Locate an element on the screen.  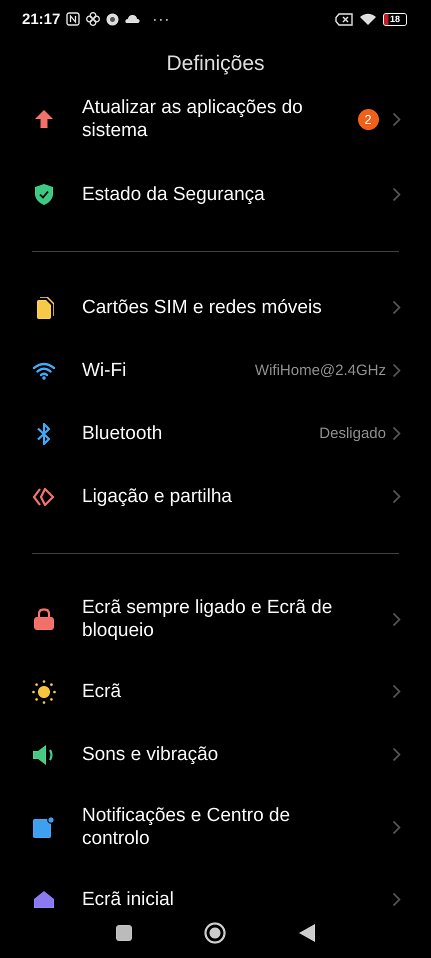
settings-item: Notificações e Centro de controlo is located at coordinates (215, 827).